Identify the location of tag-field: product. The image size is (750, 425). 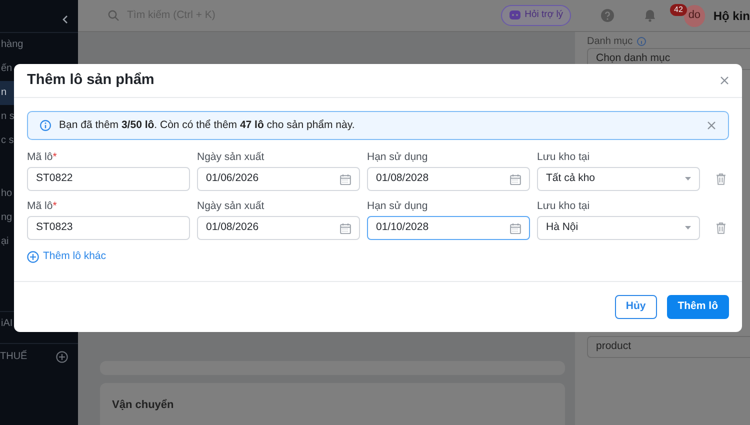
(668, 347).